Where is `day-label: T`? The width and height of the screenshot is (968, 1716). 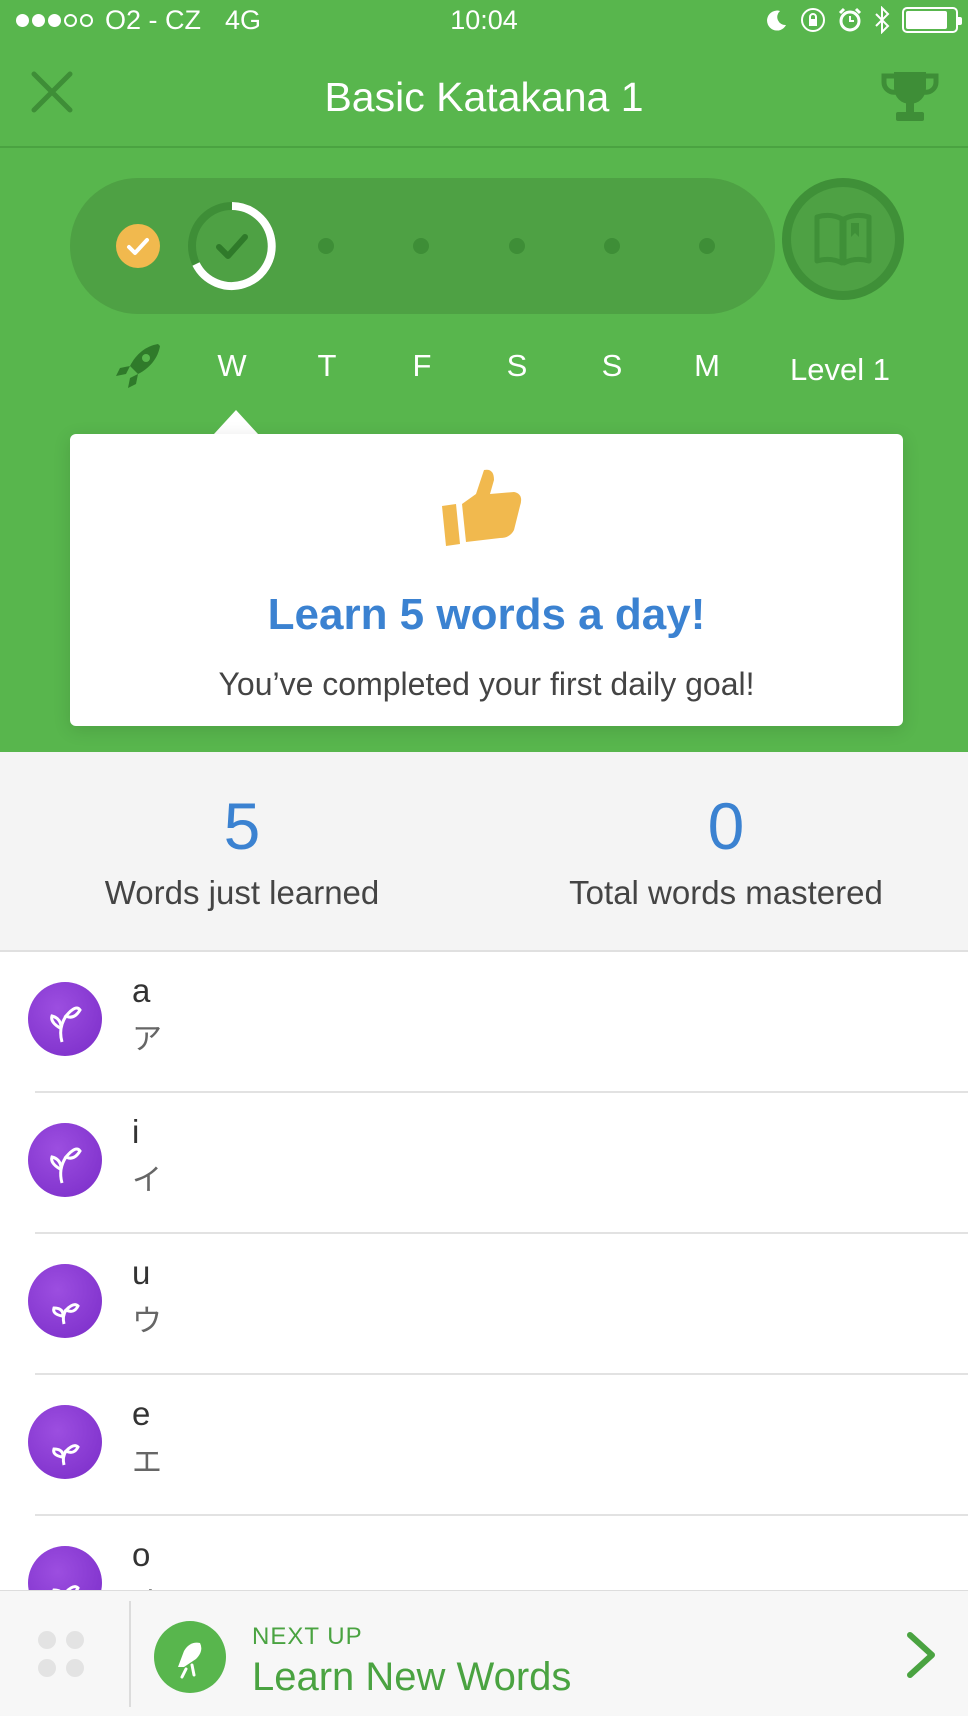 day-label: T is located at coordinates (327, 365).